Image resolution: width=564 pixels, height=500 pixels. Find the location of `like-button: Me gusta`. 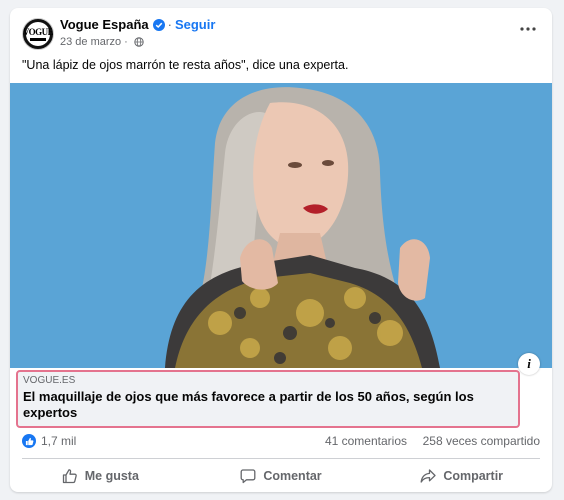

like-button: Me gusta is located at coordinates (100, 476).